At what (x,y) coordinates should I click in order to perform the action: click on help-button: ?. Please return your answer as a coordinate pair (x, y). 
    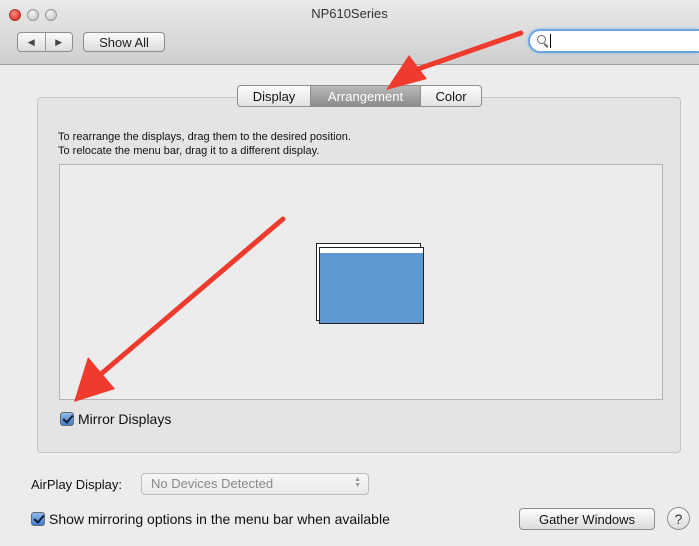
    Looking at the image, I should click on (678, 518).